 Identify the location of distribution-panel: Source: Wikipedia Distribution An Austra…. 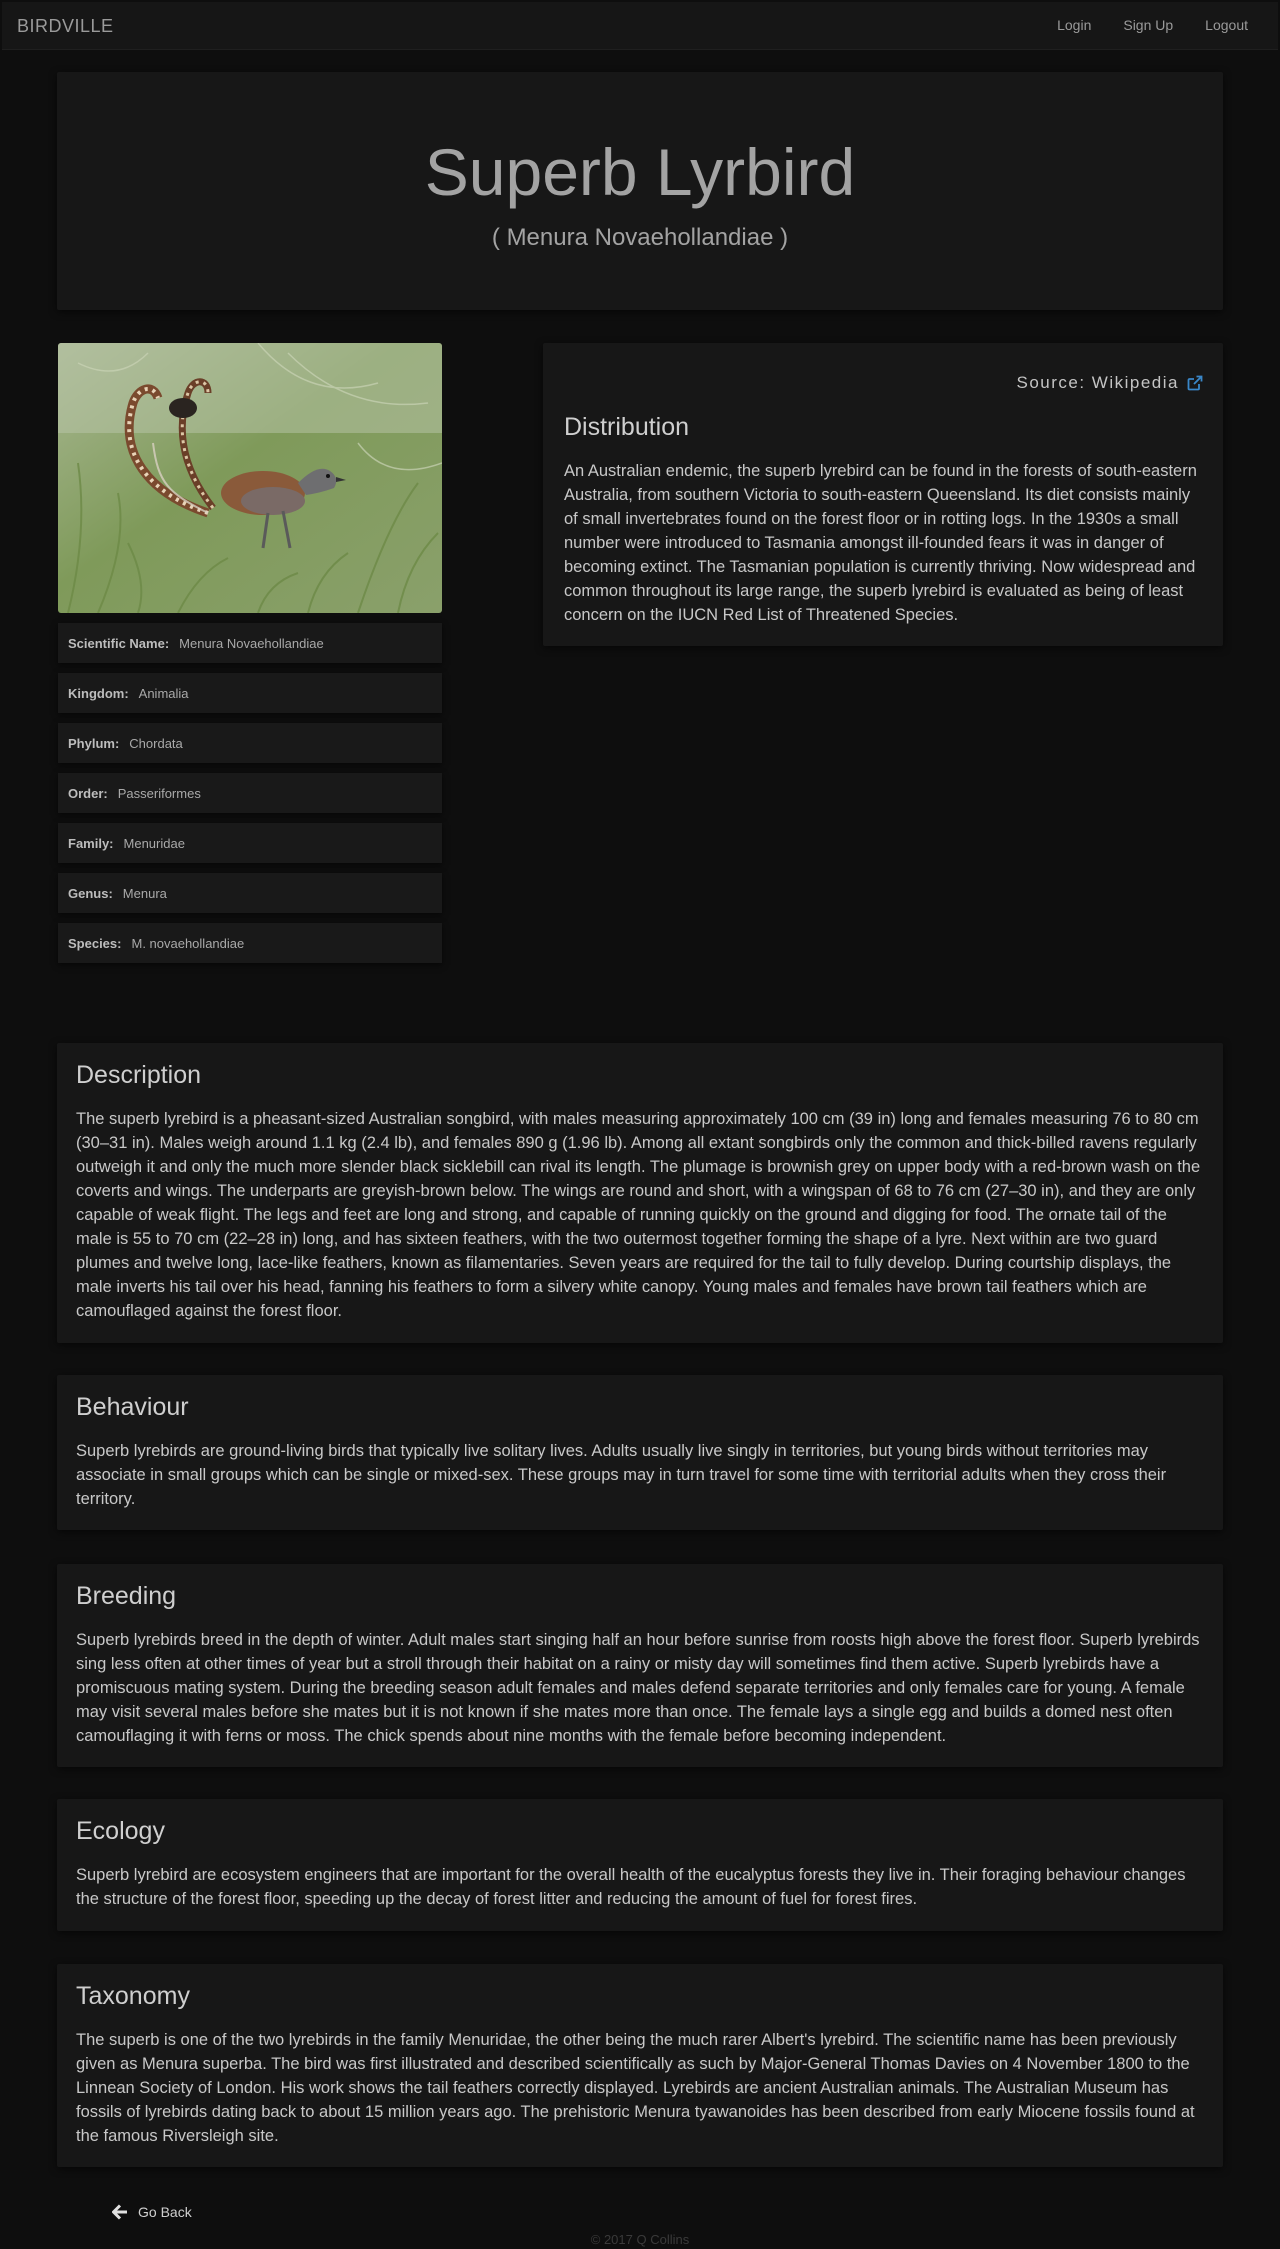
(883, 494).